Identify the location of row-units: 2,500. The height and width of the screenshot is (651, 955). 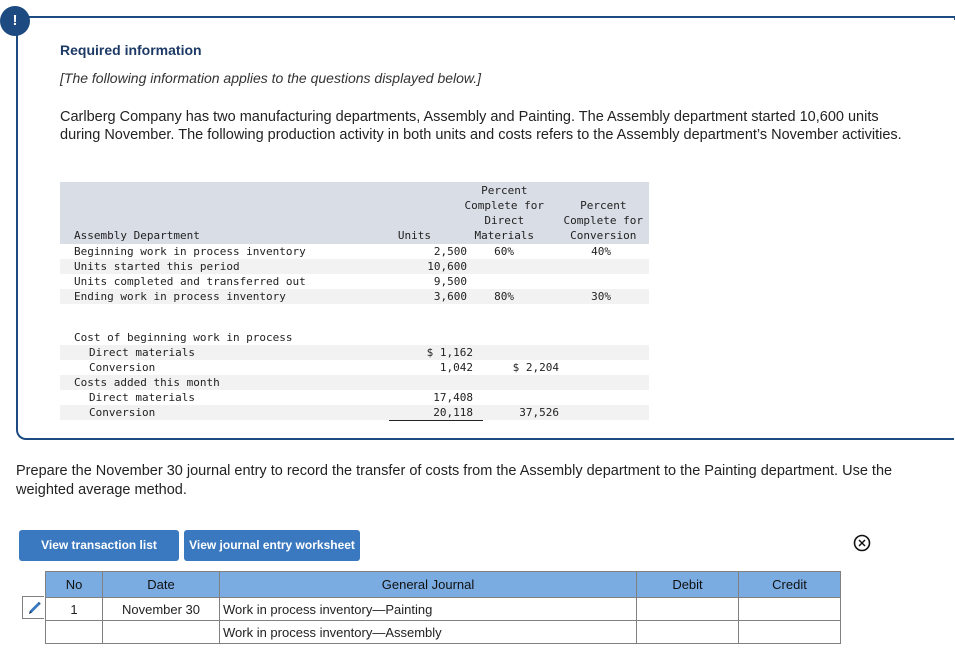
(450, 251).